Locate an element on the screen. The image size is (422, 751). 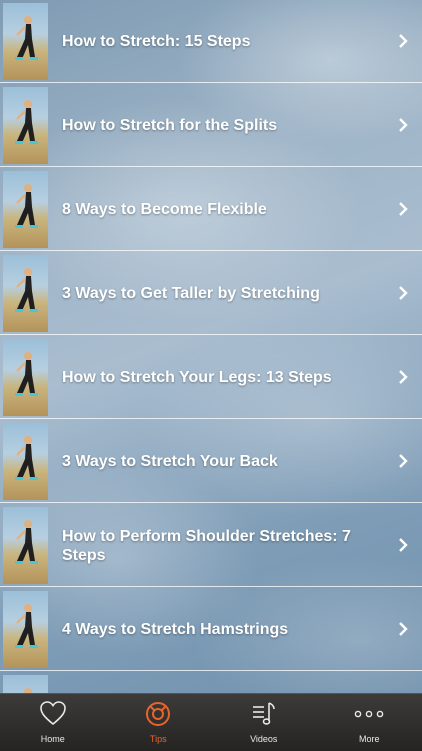
lifebuoy-icon is located at coordinates (158, 714).